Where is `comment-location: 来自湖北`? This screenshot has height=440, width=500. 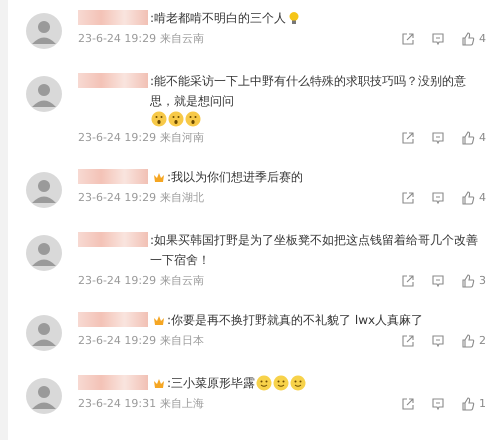
comment-location: 来自湖北 is located at coordinates (182, 197).